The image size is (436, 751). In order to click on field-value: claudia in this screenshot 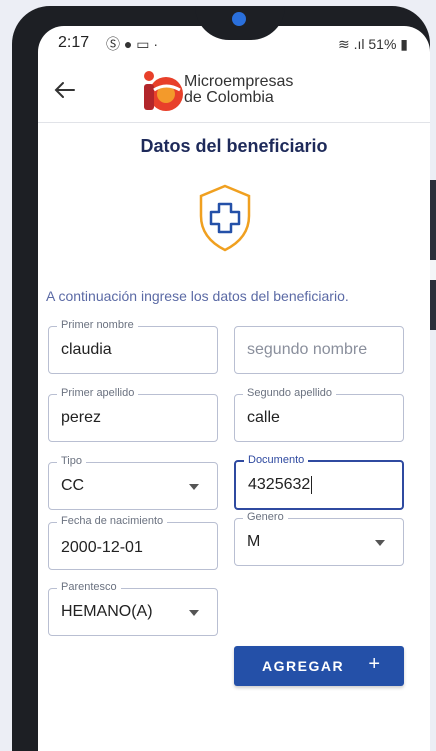, I will do `click(86, 349)`.